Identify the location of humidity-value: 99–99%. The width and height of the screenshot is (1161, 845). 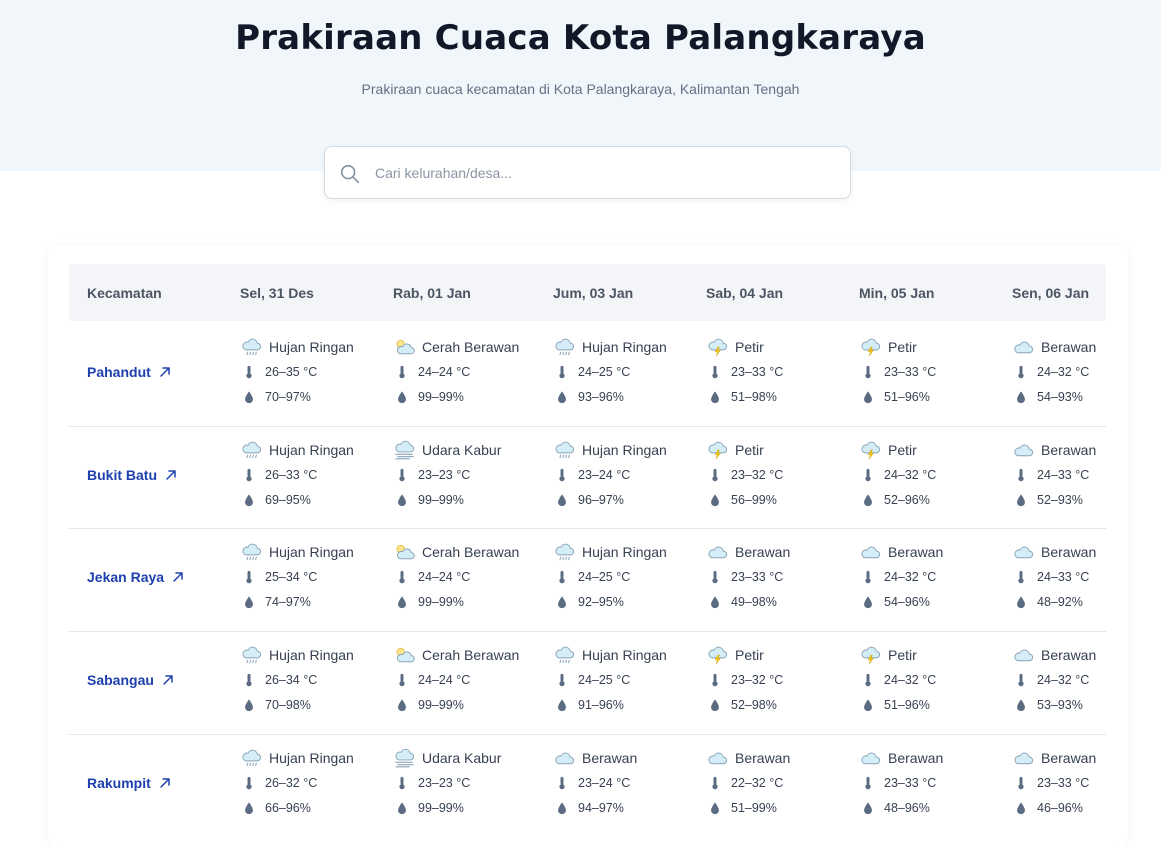
(441, 602).